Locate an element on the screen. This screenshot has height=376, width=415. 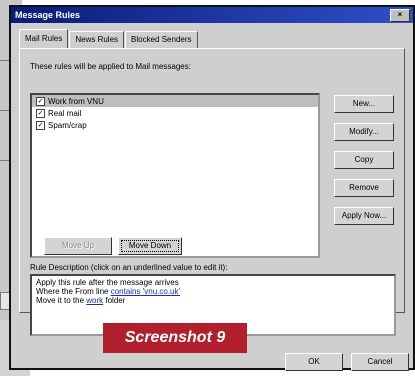
rule-item: ✓ Work from VNU is located at coordinates (175, 101).